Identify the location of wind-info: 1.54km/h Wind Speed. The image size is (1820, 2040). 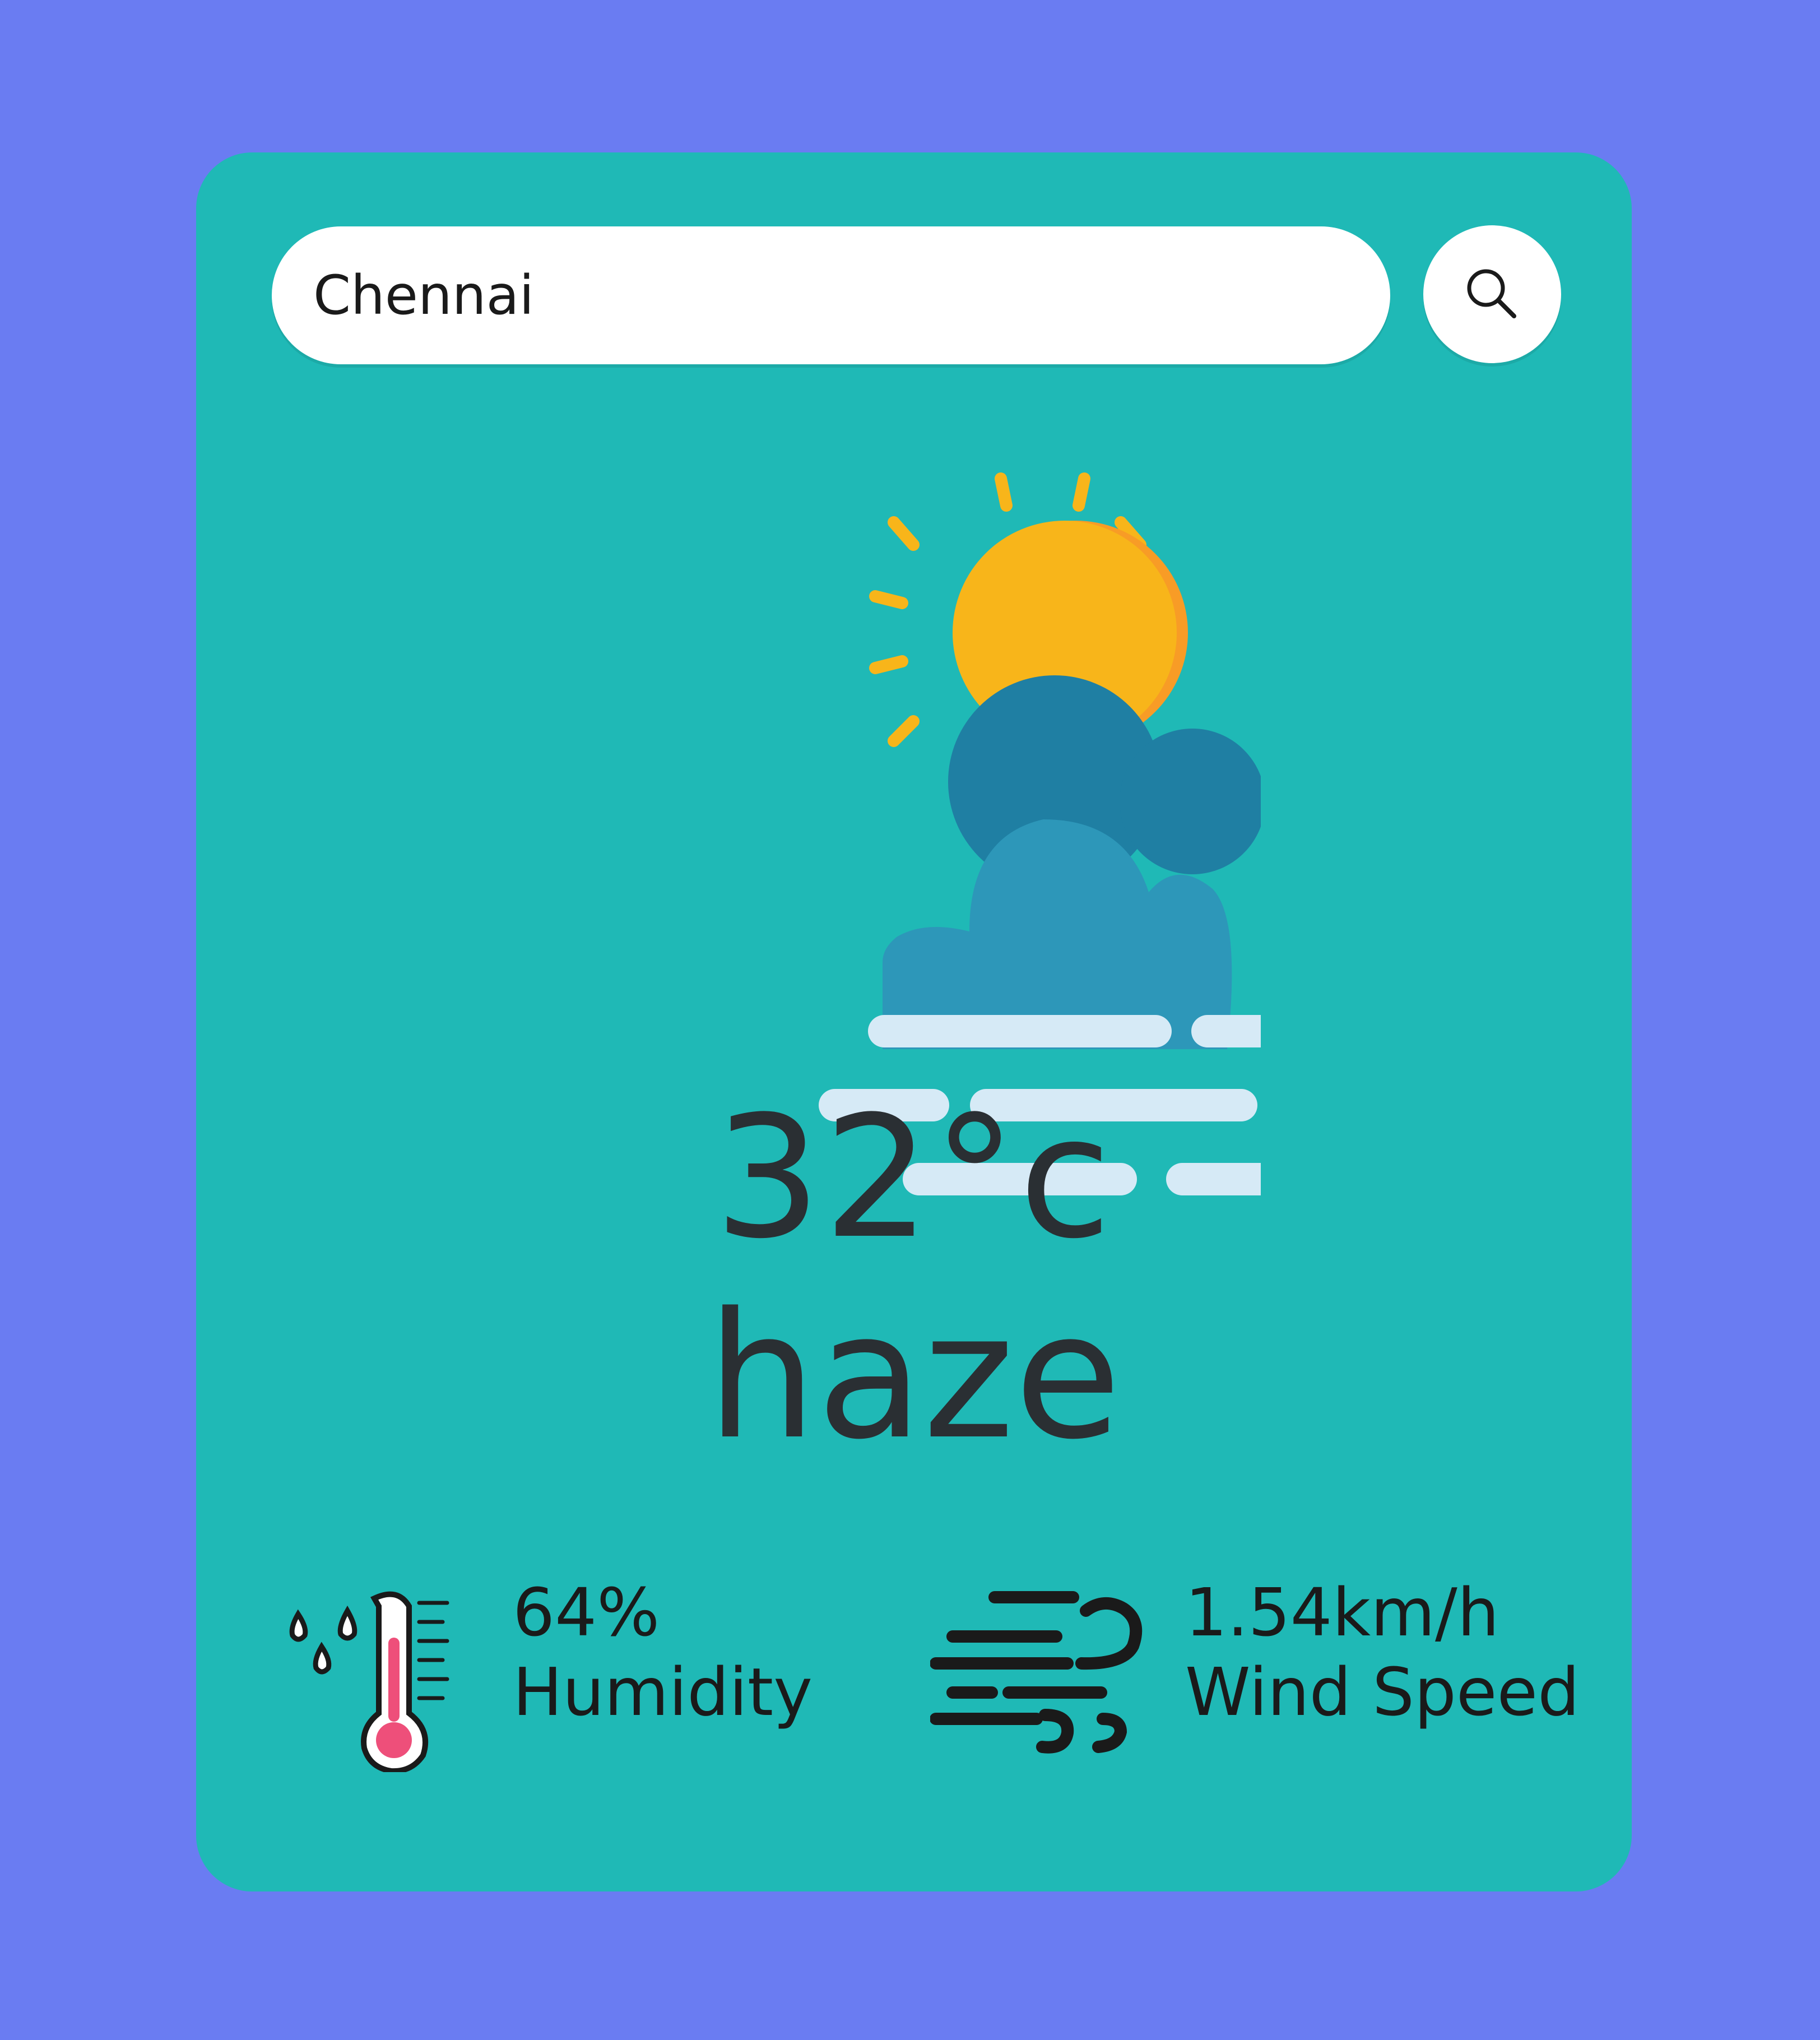
(1382, 1653).